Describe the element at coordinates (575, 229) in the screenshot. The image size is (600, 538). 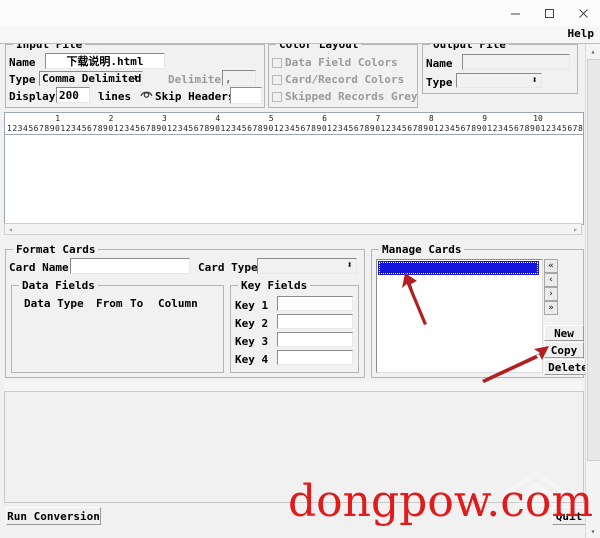
I see `scroll-right-icon: ▸` at that location.